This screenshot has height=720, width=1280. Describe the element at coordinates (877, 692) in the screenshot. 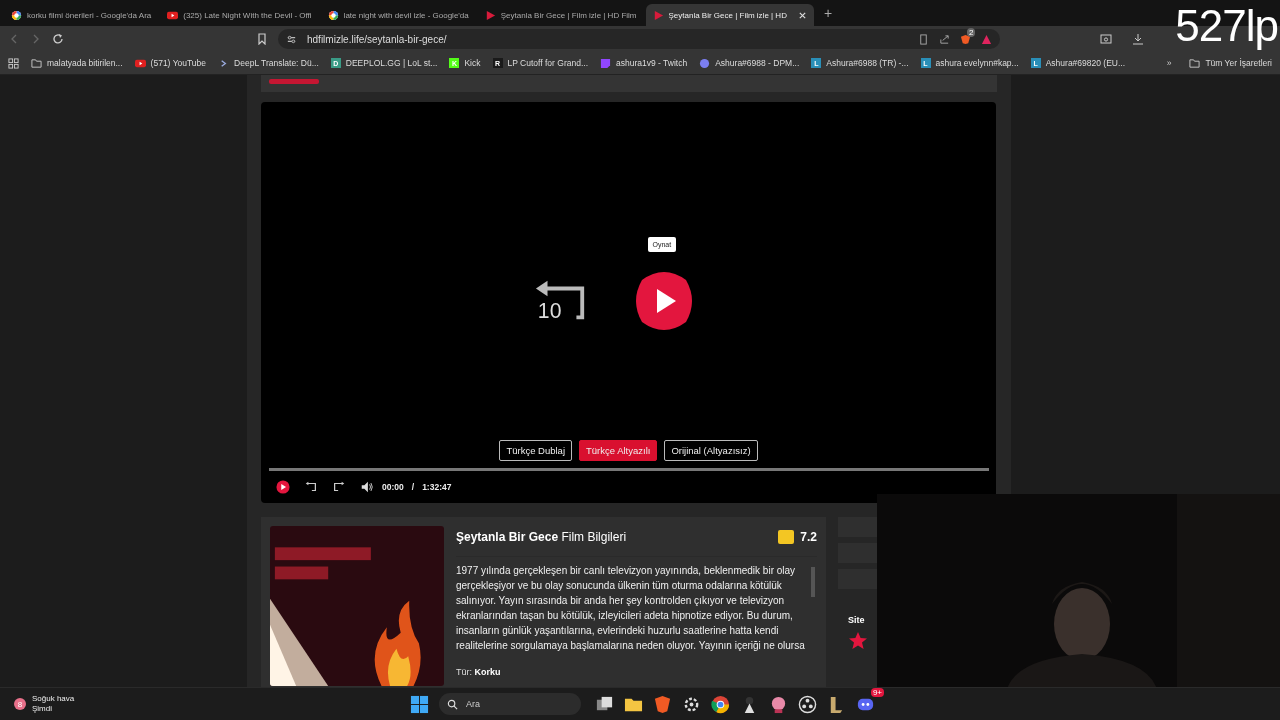

I see `notification-badge: 9+` at that location.